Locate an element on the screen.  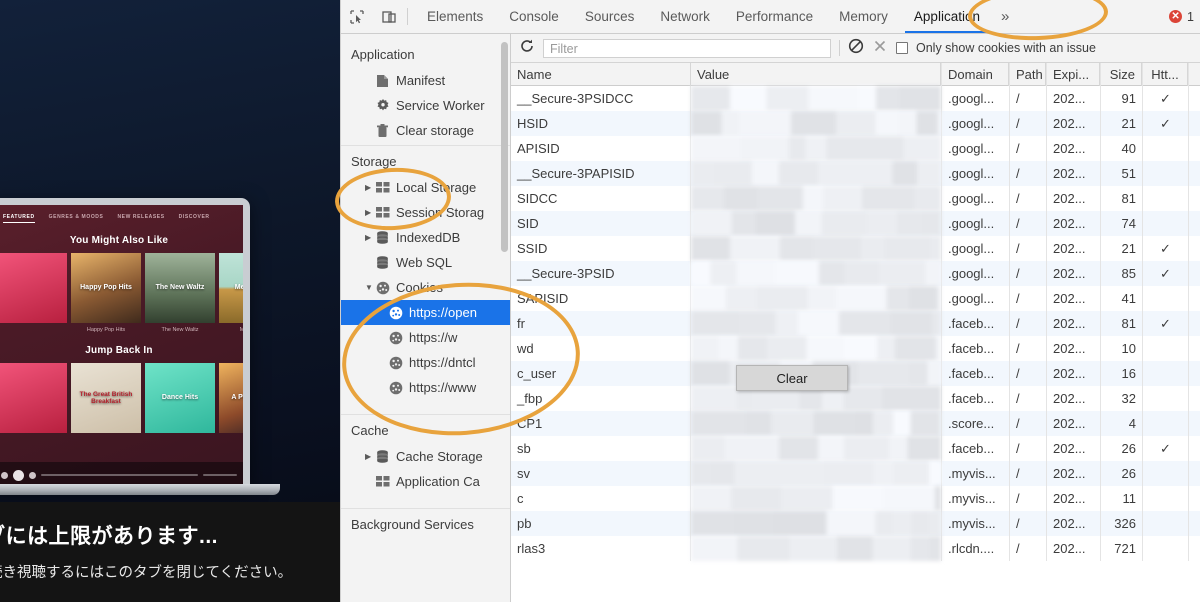
volume-bar is located at coordinates (220, 475).